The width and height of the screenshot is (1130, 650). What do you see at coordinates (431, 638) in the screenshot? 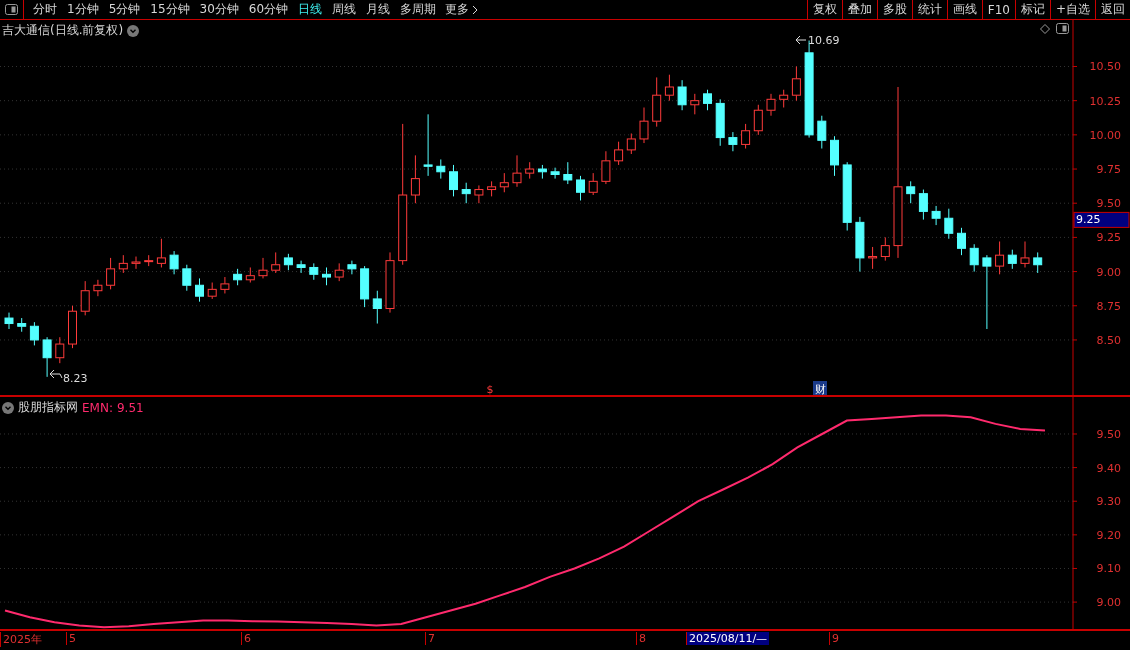
I see `date-axis-label: 7` at bounding box center [431, 638].